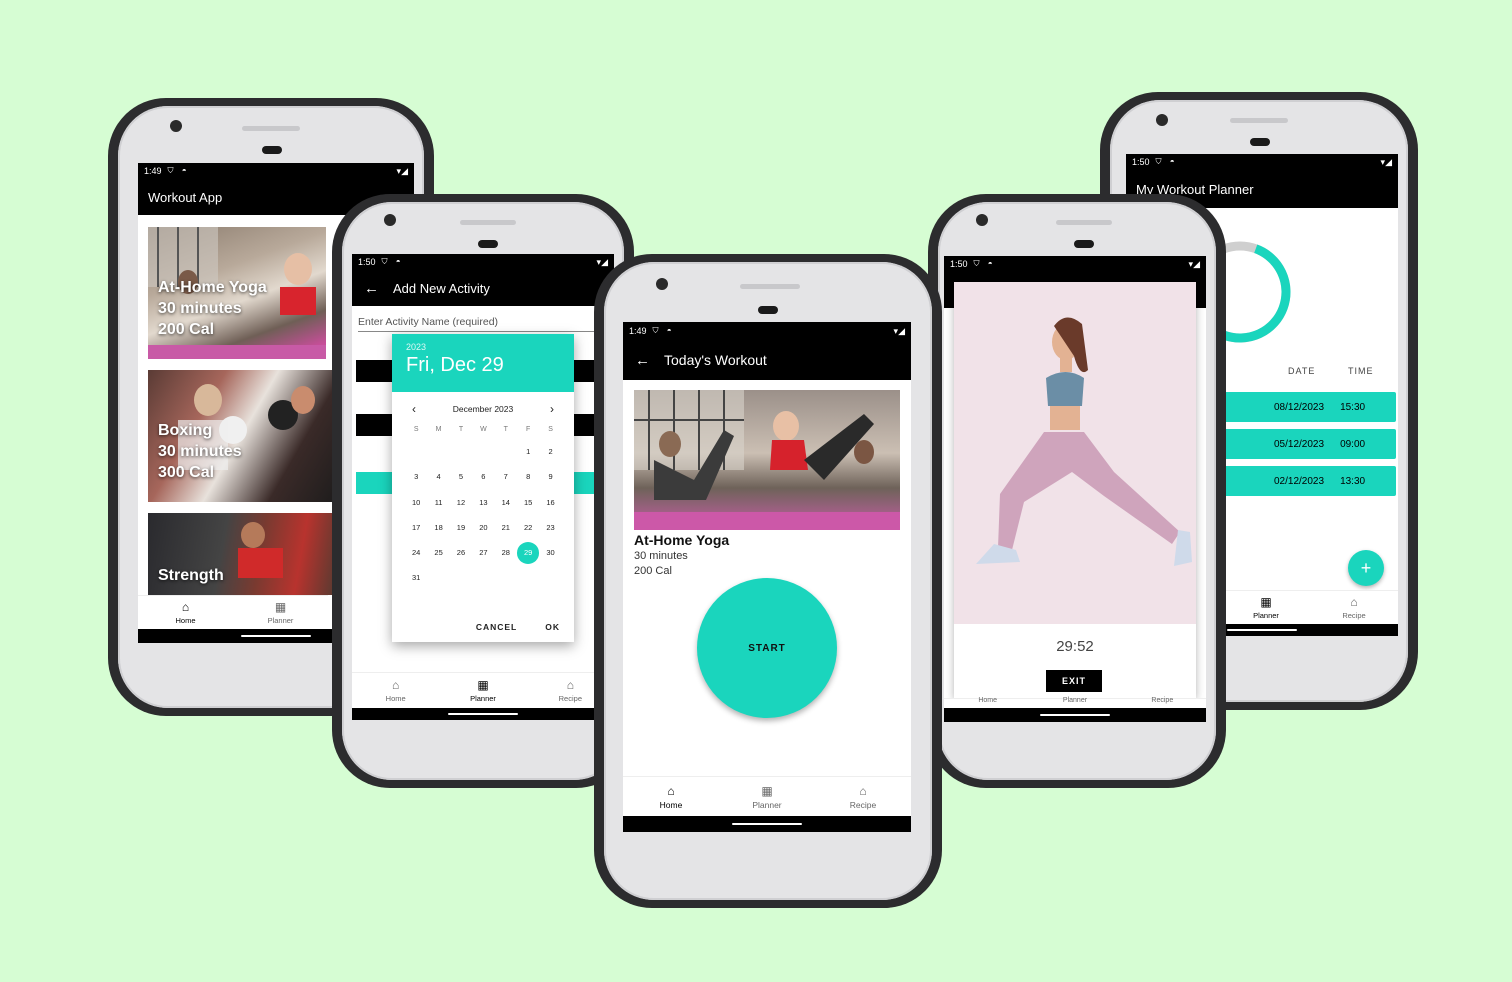 The width and height of the screenshot is (1512, 982). What do you see at coordinates (1259, 120) in the screenshot?
I see `speaker-grille` at bounding box center [1259, 120].